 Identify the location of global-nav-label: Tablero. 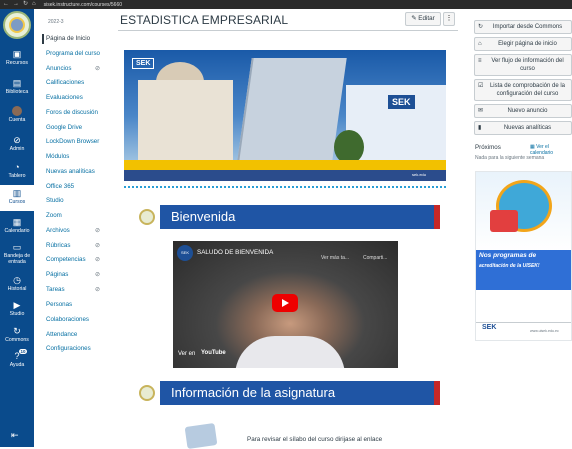
(17, 176).